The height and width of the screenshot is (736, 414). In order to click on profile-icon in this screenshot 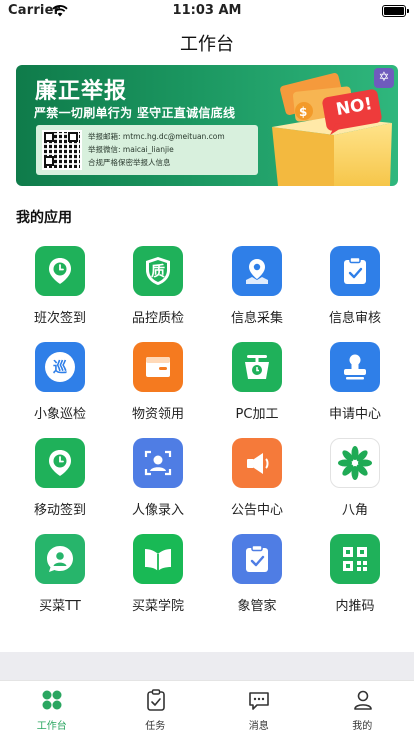, I will do `click(362, 700)`.